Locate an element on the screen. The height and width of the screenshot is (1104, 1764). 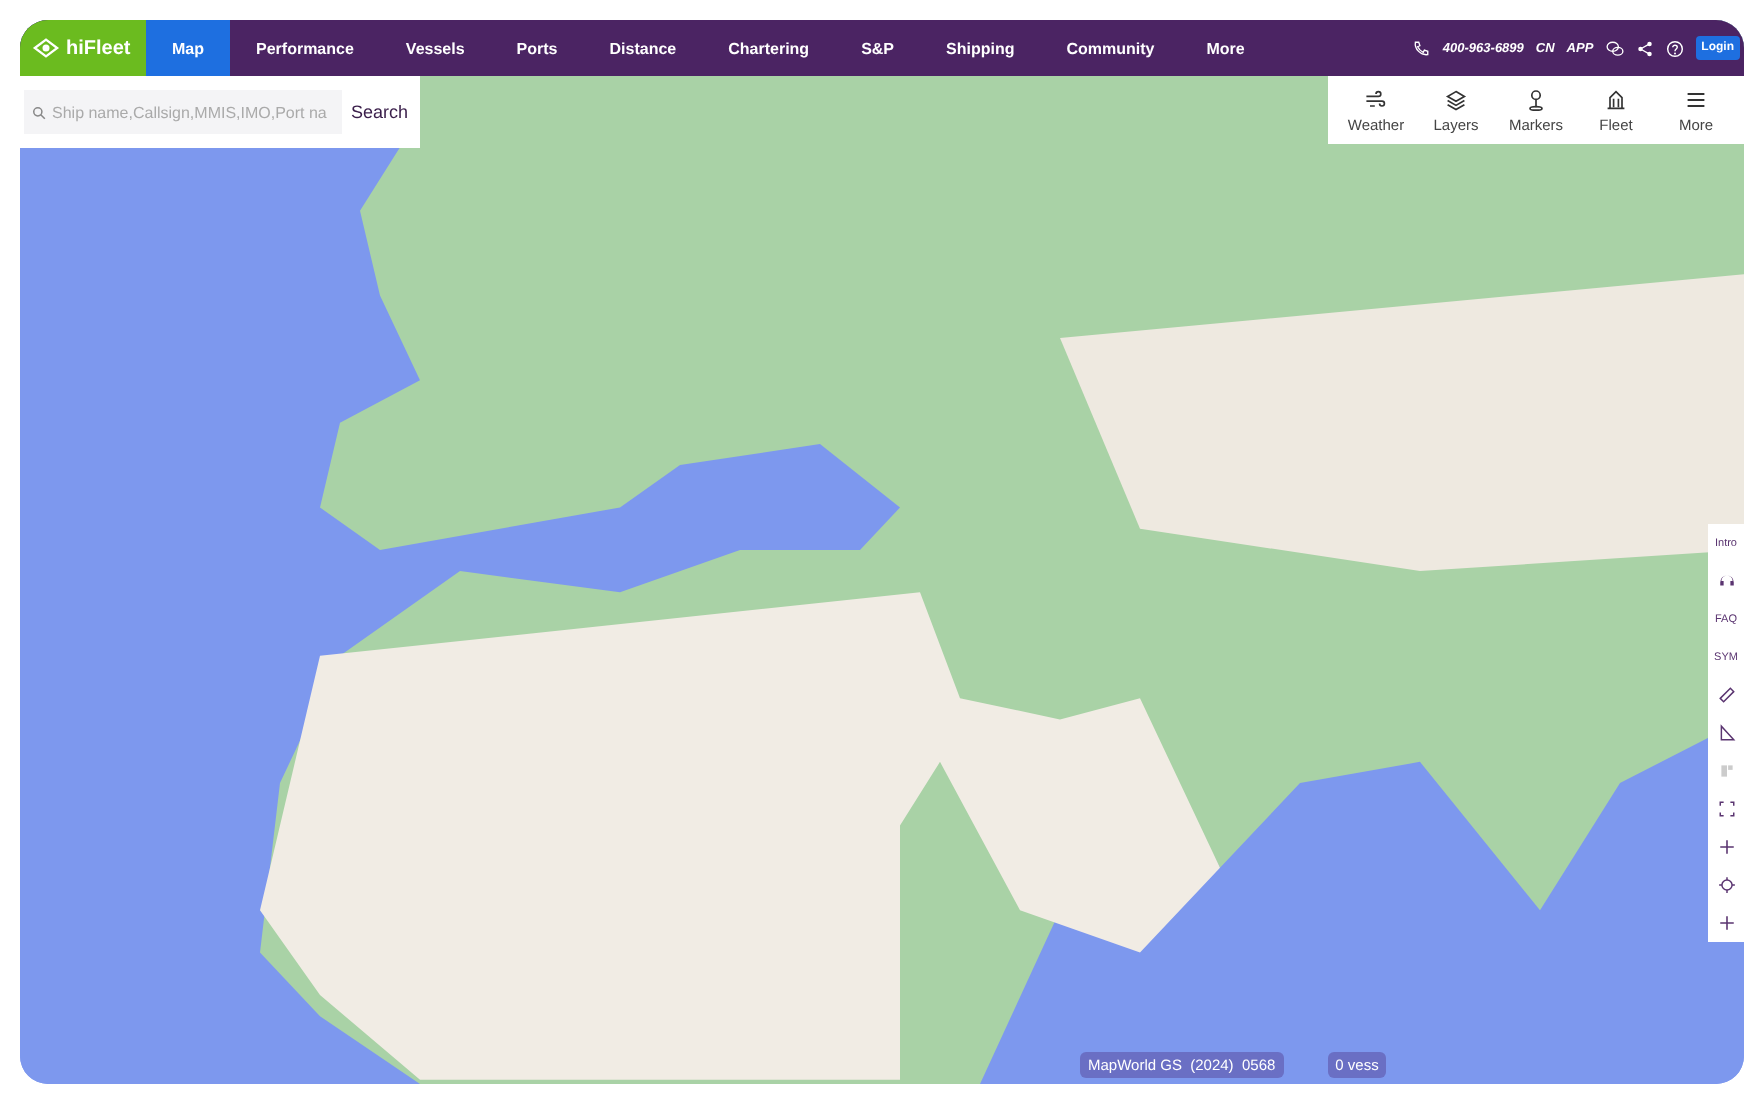
nav-tab: S&P is located at coordinates (878, 48).